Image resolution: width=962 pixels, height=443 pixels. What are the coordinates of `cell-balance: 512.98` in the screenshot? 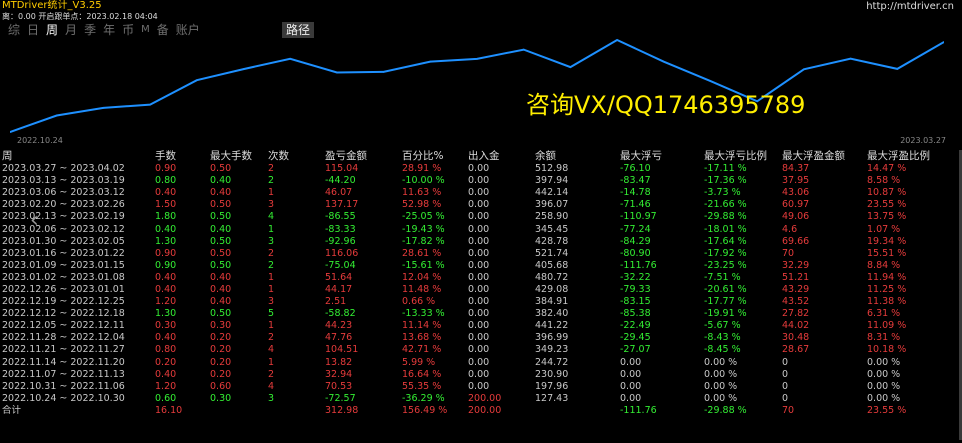 It's located at (552, 169).